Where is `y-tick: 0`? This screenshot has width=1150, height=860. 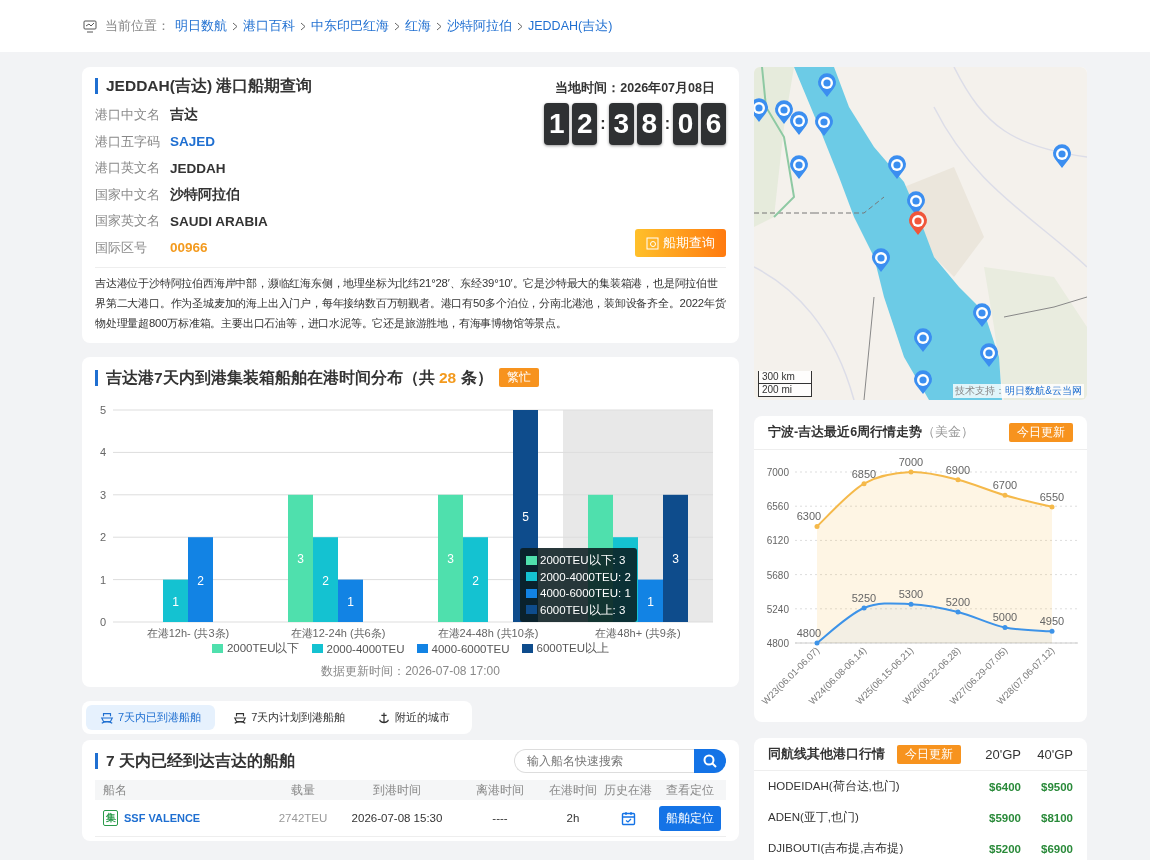 y-tick: 0 is located at coordinates (102, 622).